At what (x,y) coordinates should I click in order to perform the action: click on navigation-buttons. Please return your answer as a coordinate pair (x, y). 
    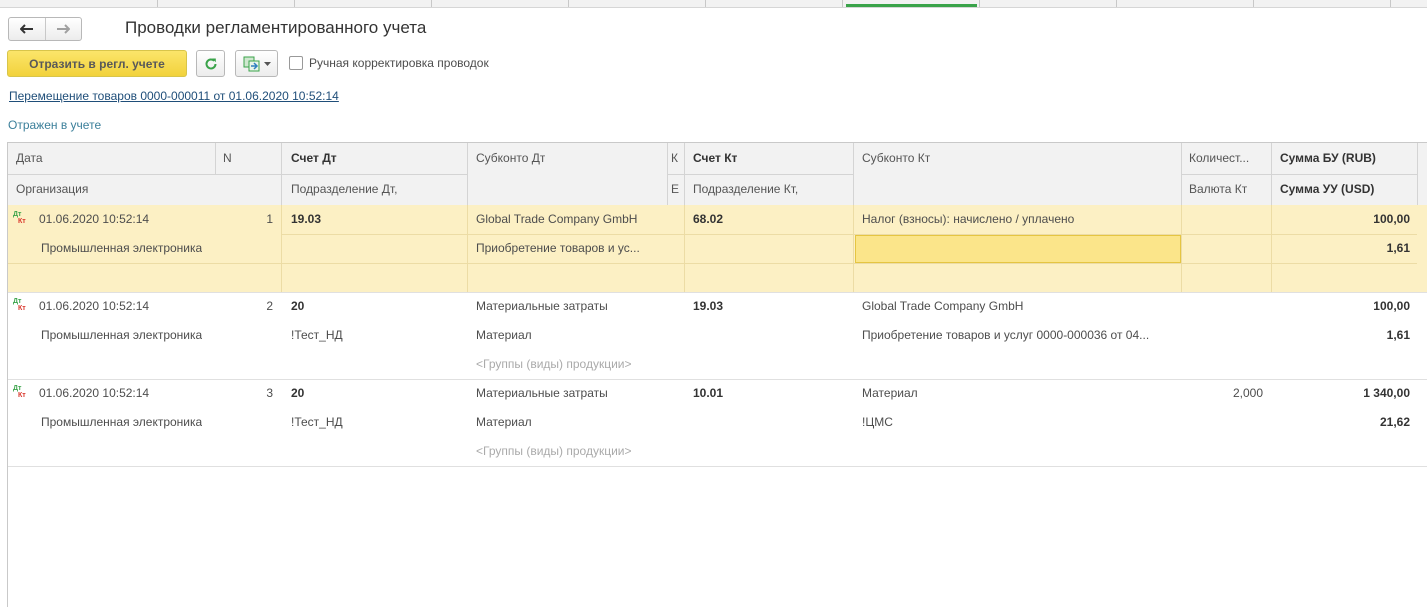
    Looking at the image, I should click on (45, 29).